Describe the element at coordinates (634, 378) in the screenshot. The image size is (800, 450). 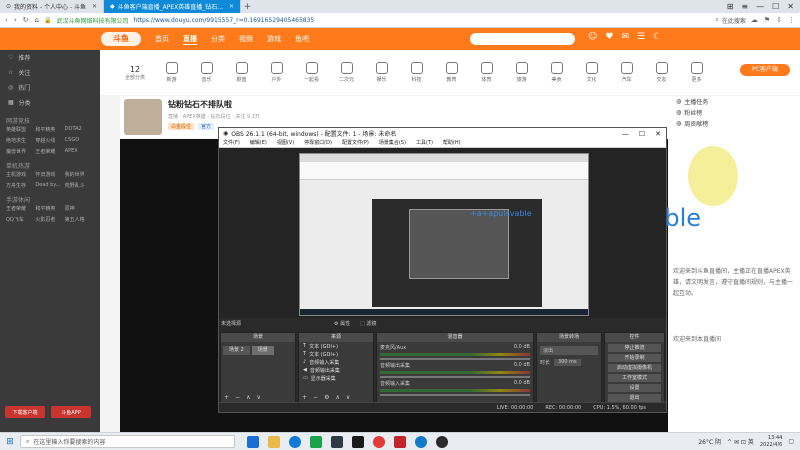
I see `studio-mode-button: 工作室模式` at that location.